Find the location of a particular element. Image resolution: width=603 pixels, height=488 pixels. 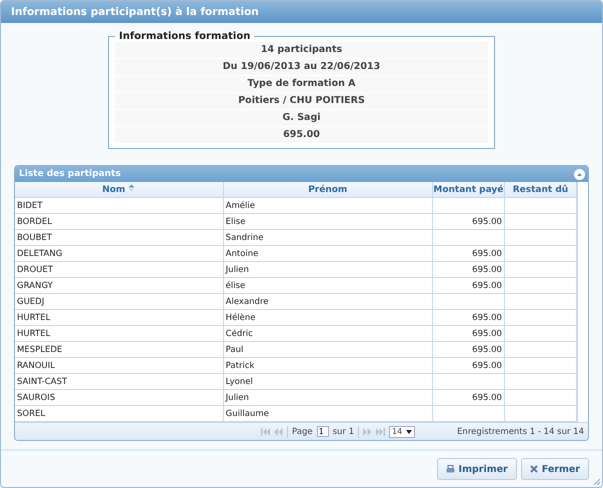

previous-page-icon is located at coordinates (279, 432).